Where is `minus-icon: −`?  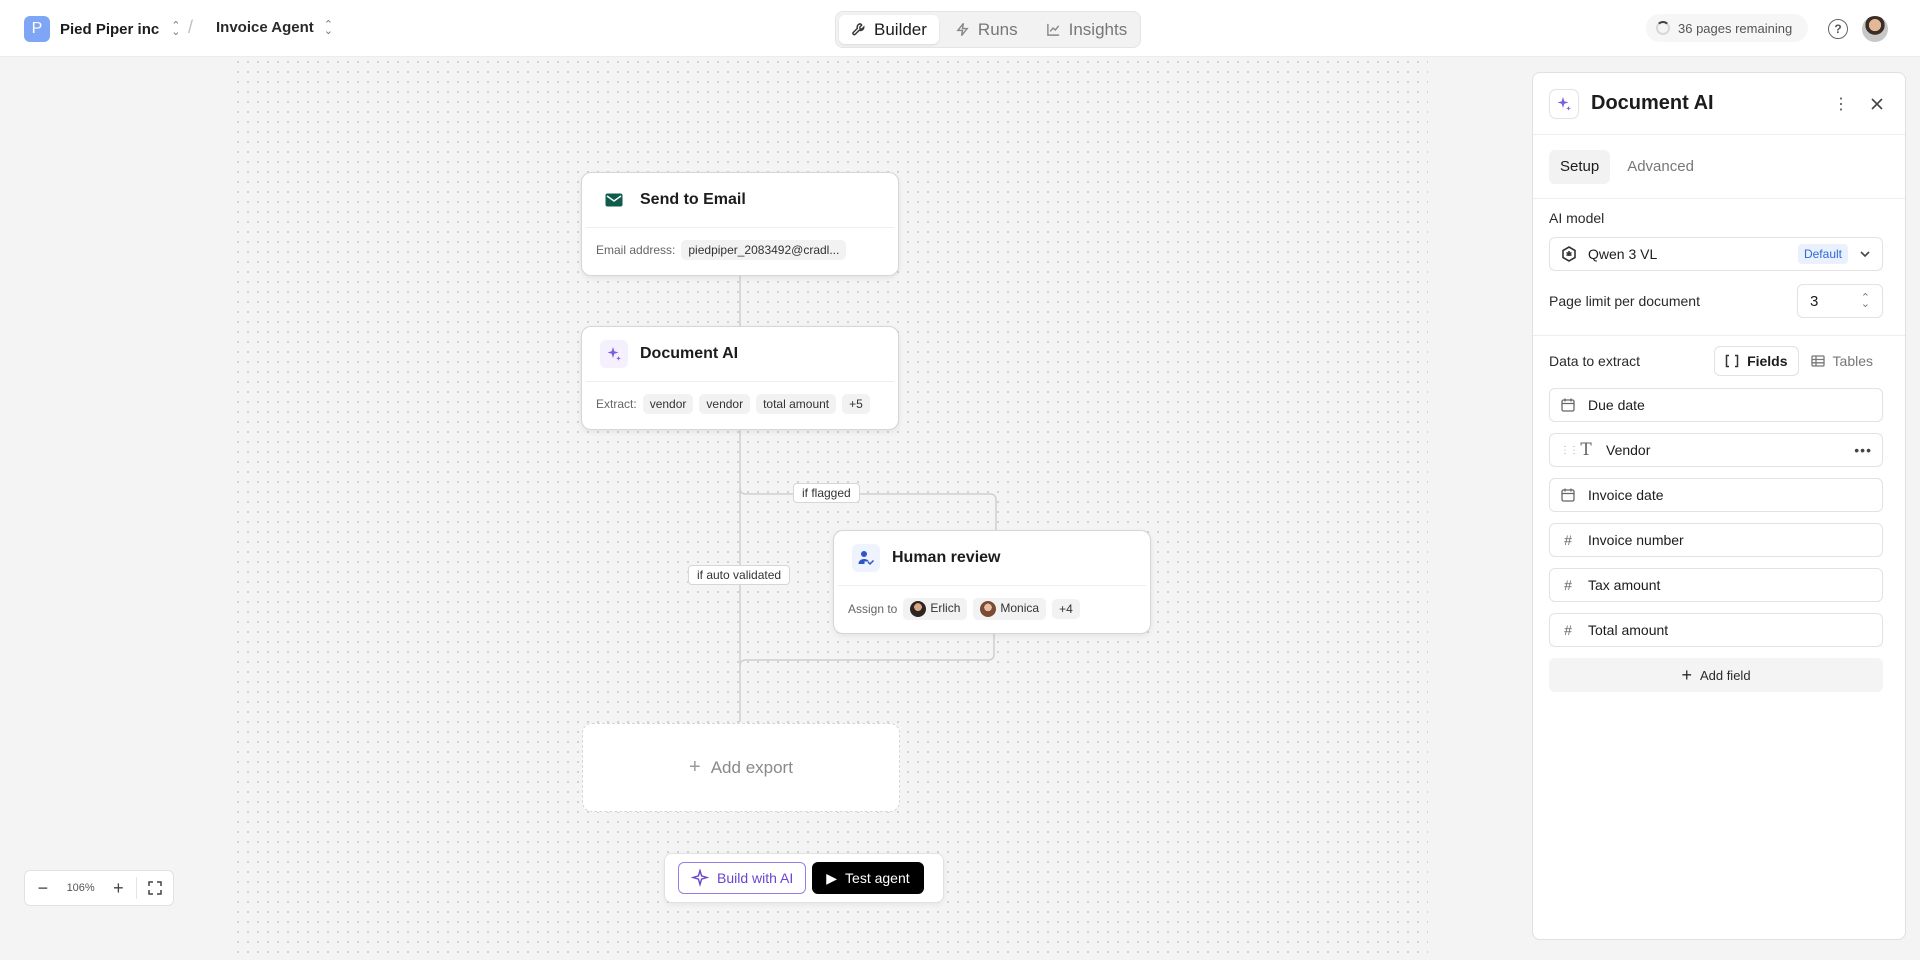 minus-icon: − is located at coordinates (43, 887).